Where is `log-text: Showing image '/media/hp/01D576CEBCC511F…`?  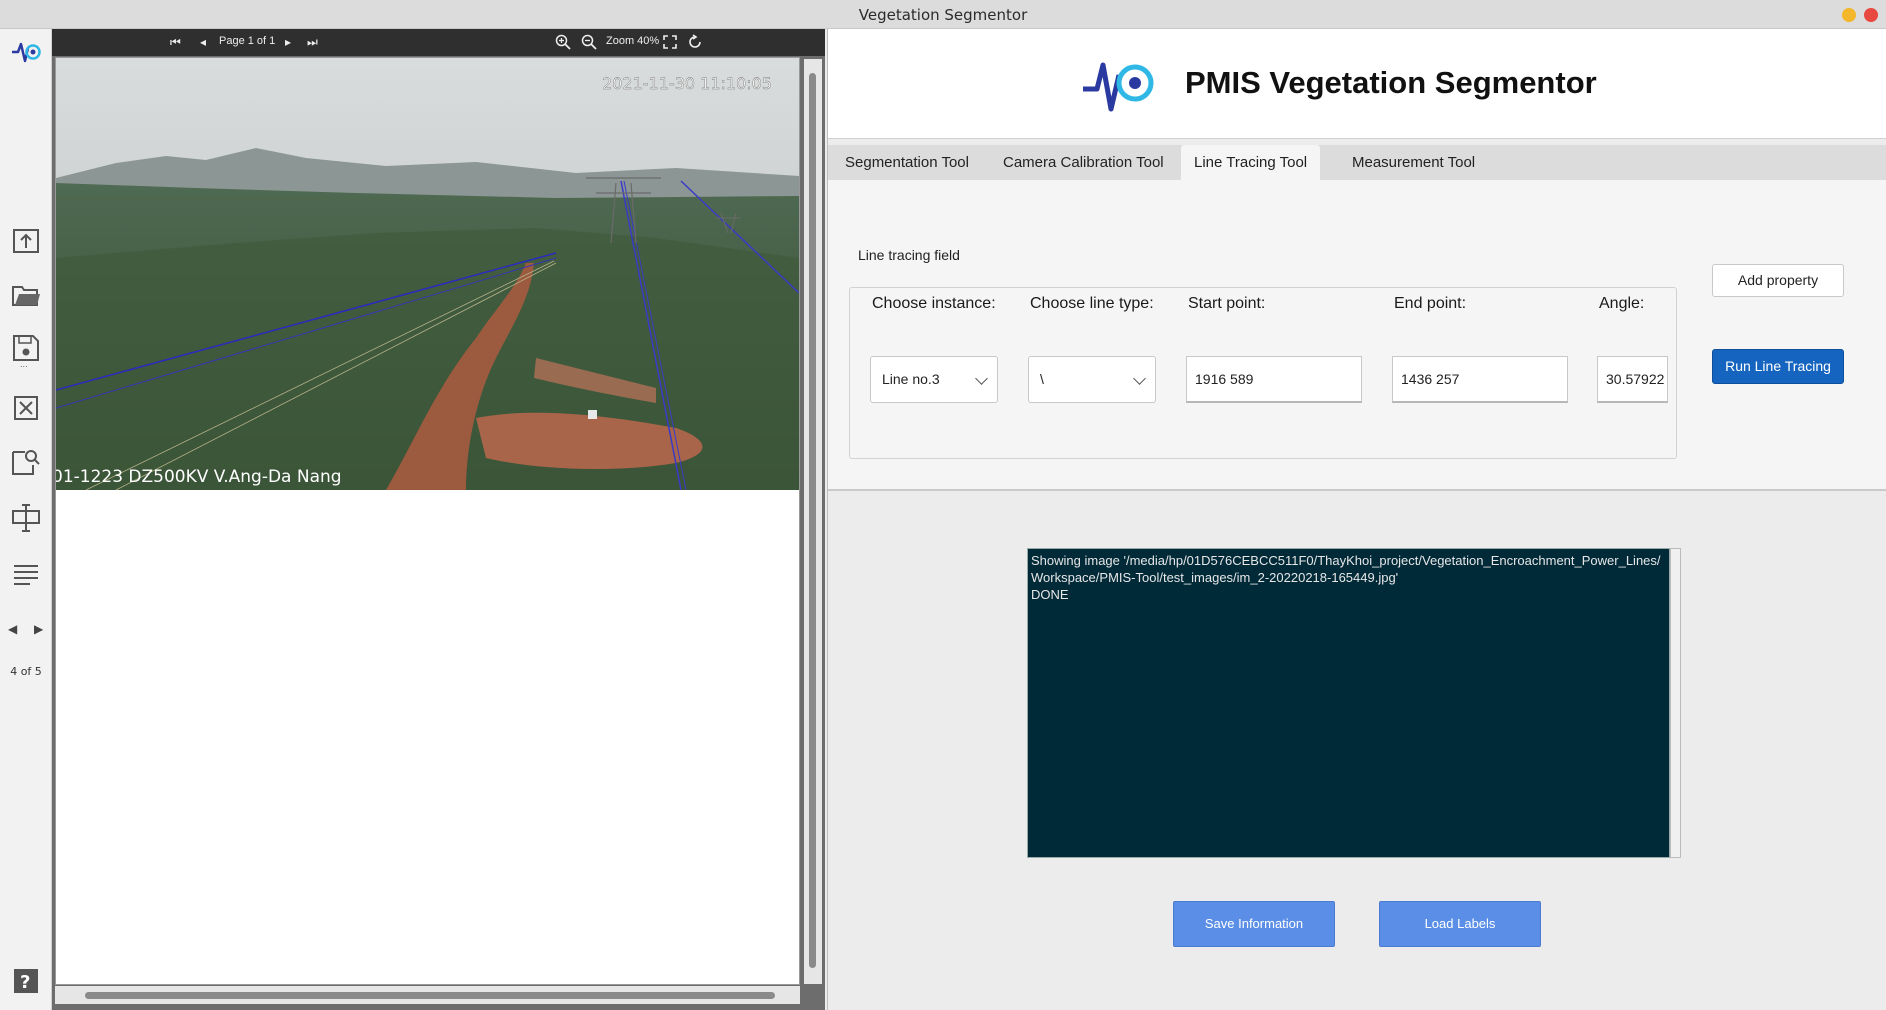 log-text: Showing image '/media/hp/01D576CEBCC511F… is located at coordinates (1346, 577).